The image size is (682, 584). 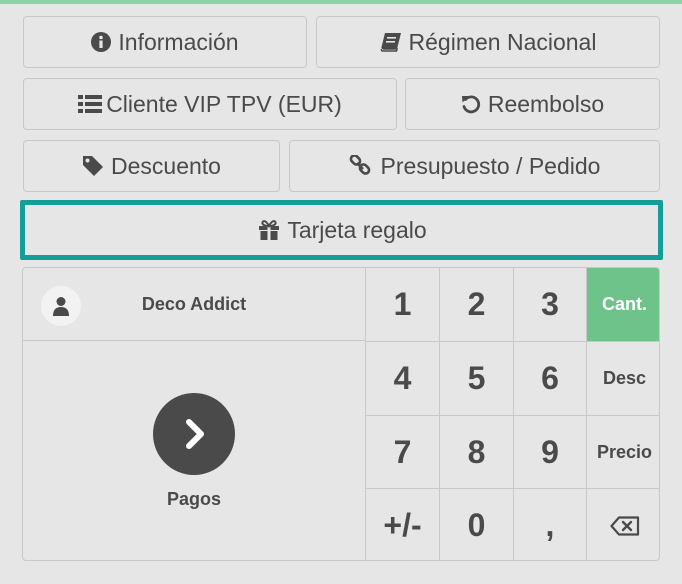 I want to click on gift-card-button: Tarjeta regalo, so click(x=342, y=230).